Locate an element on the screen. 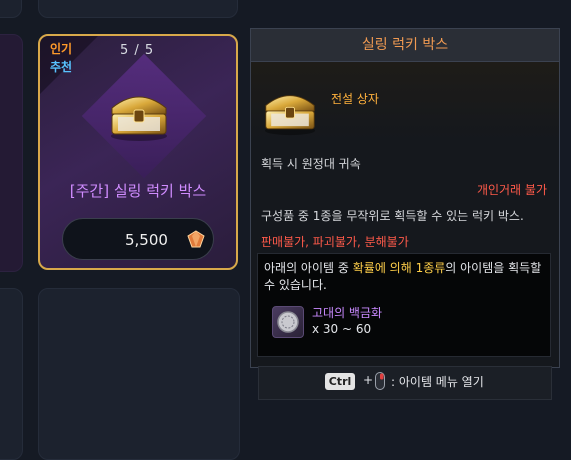 This screenshot has width=571, height=460. trade-restriction: 개인거래 불가 is located at coordinates (511, 190).